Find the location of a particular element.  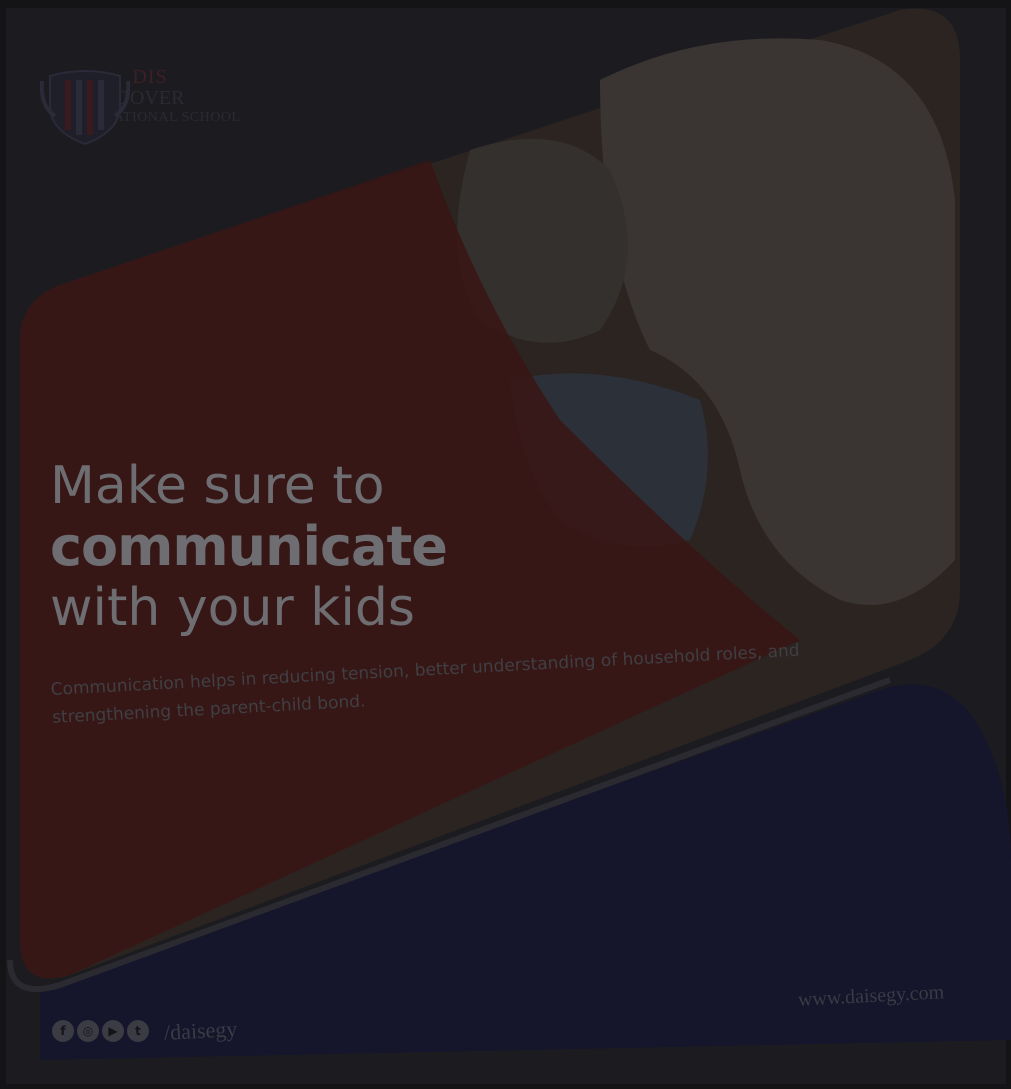

headline: Make sure to communicate with your kids is located at coordinates (249, 547).